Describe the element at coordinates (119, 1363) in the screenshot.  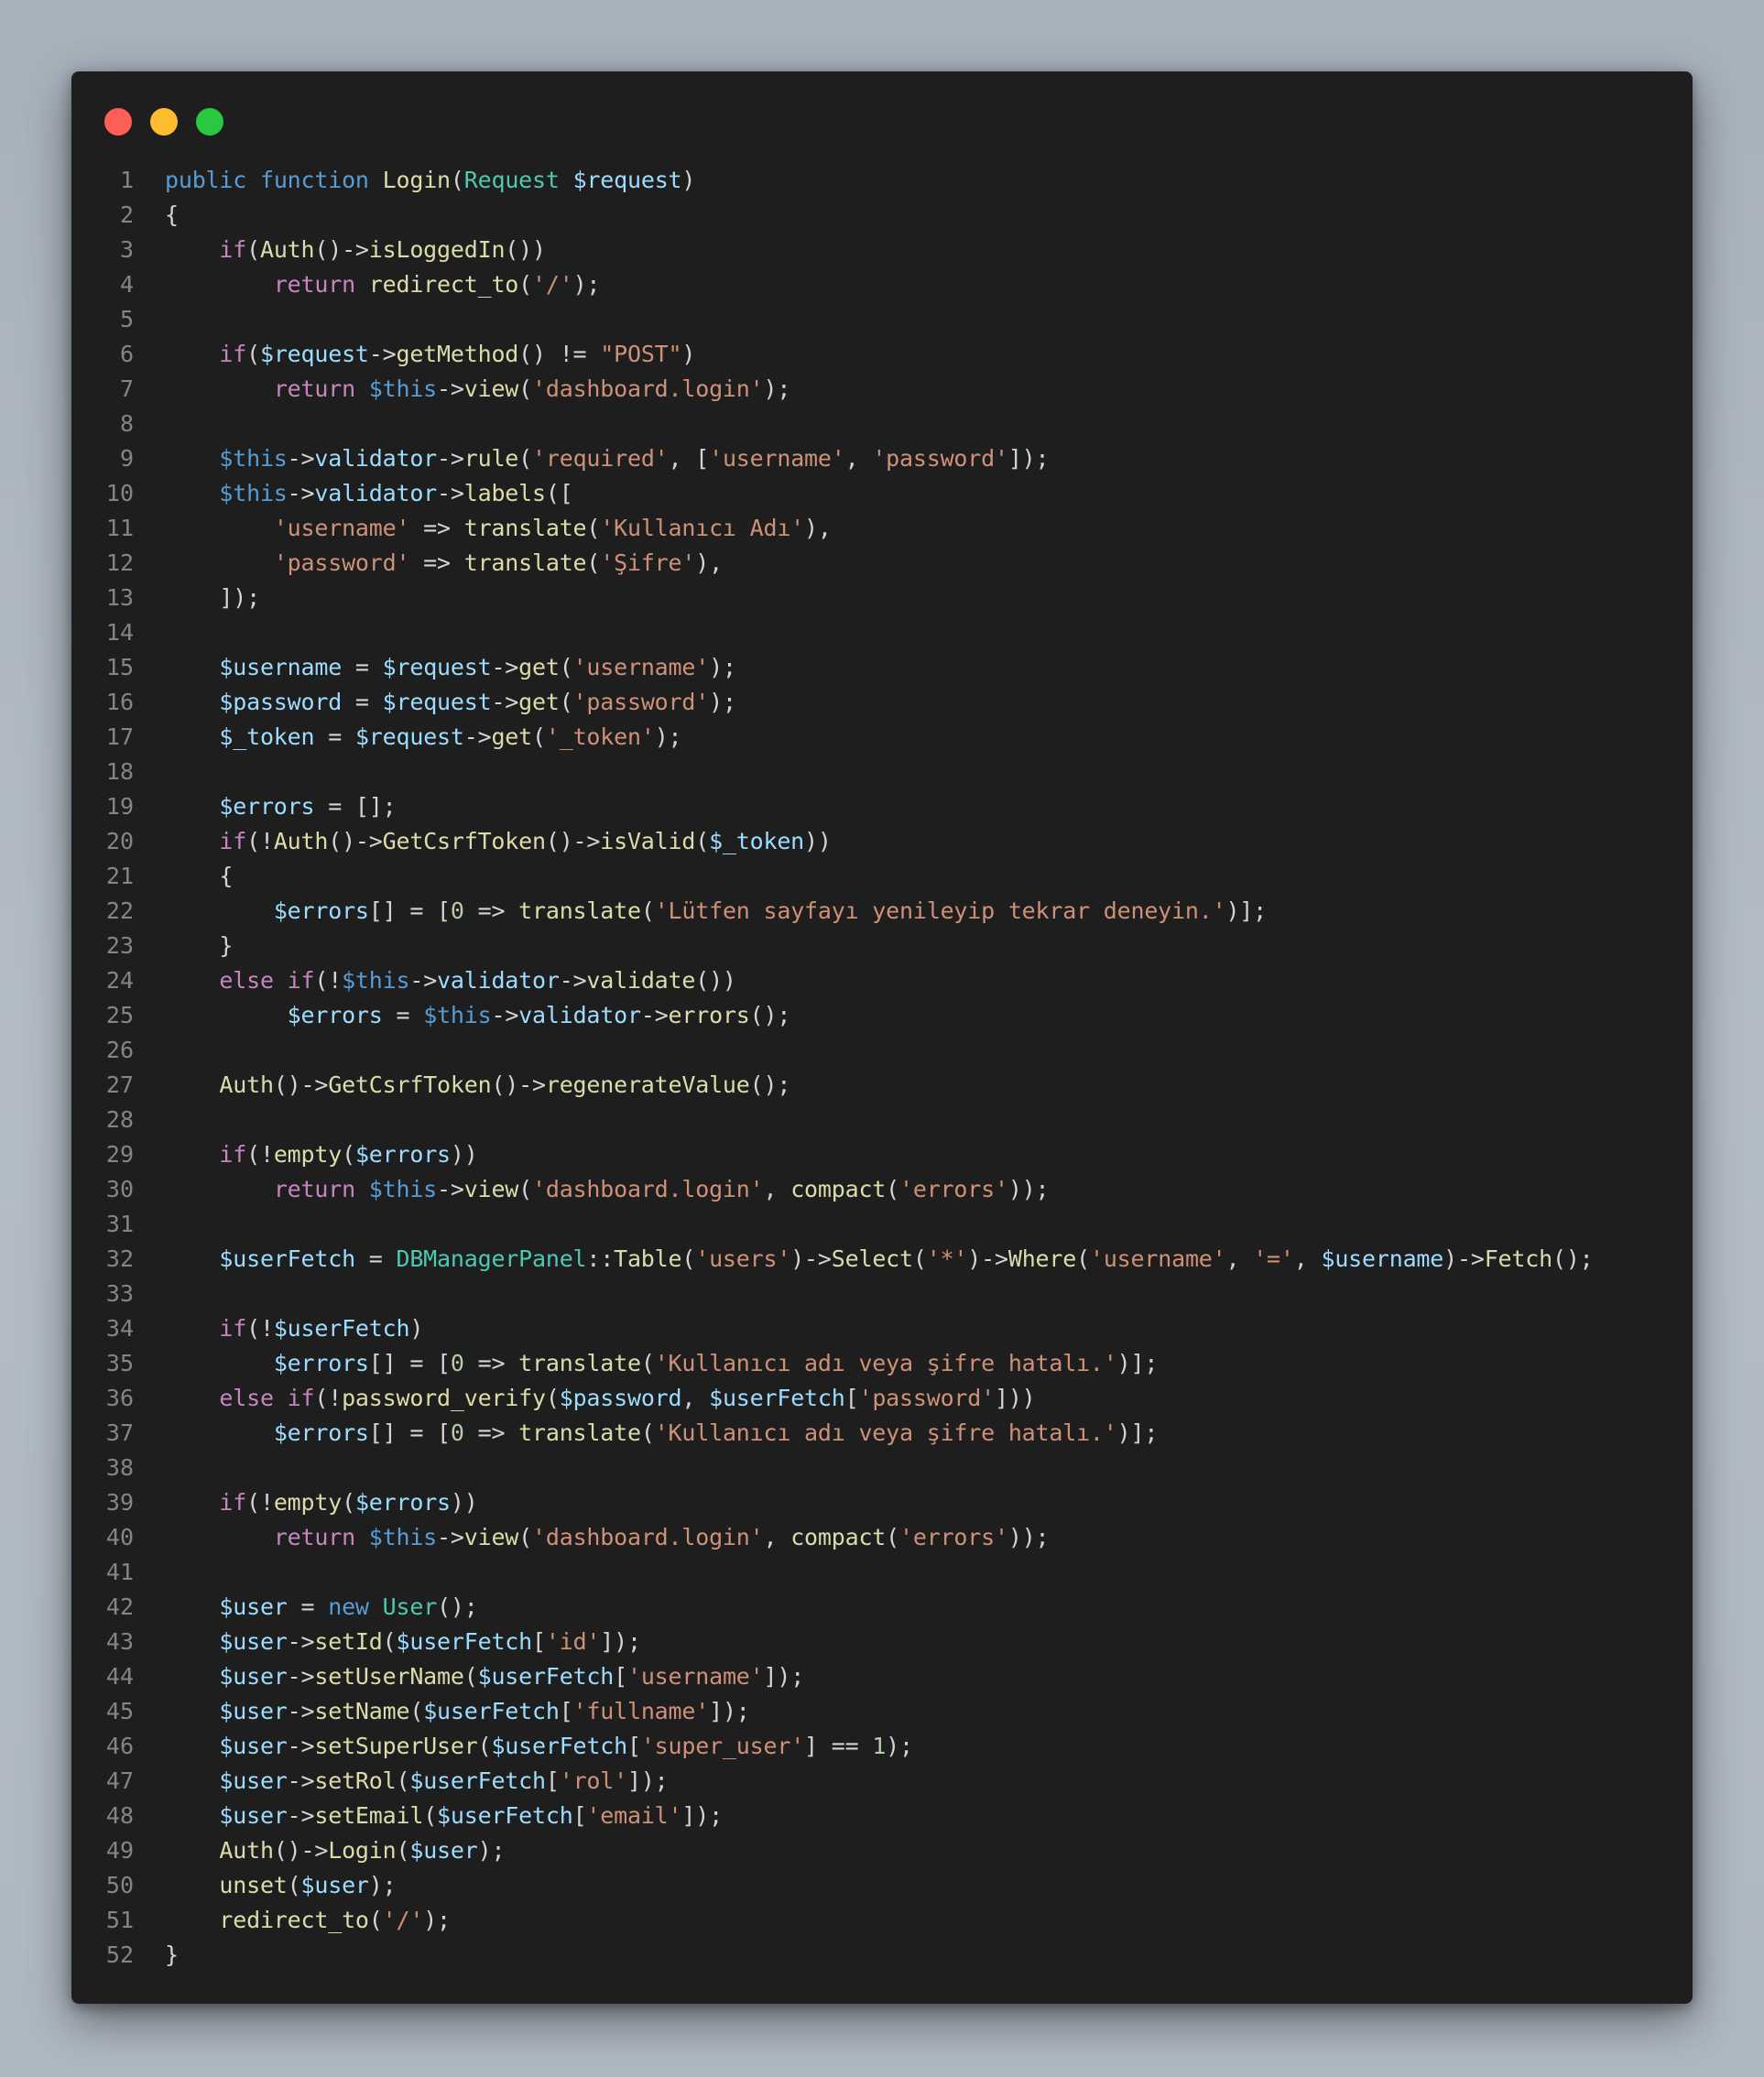
I see `line-number: 35` at that location.